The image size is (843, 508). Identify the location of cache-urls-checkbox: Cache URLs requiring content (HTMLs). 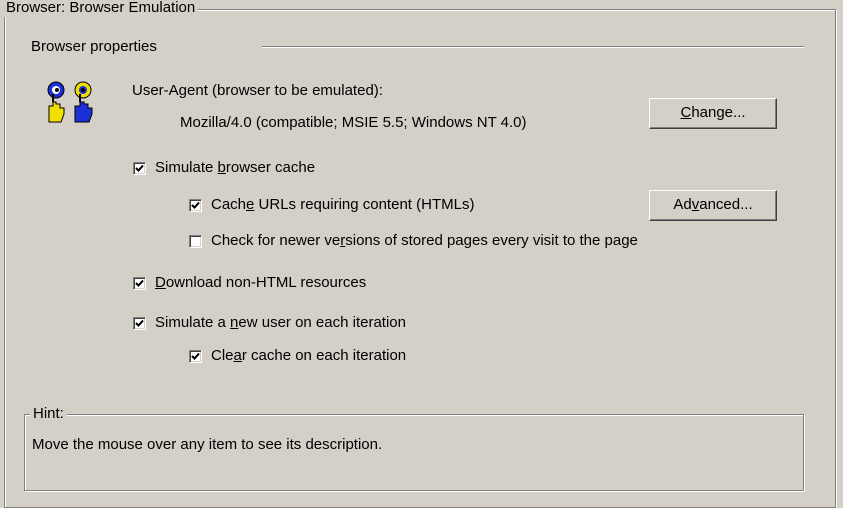
(331, 205).